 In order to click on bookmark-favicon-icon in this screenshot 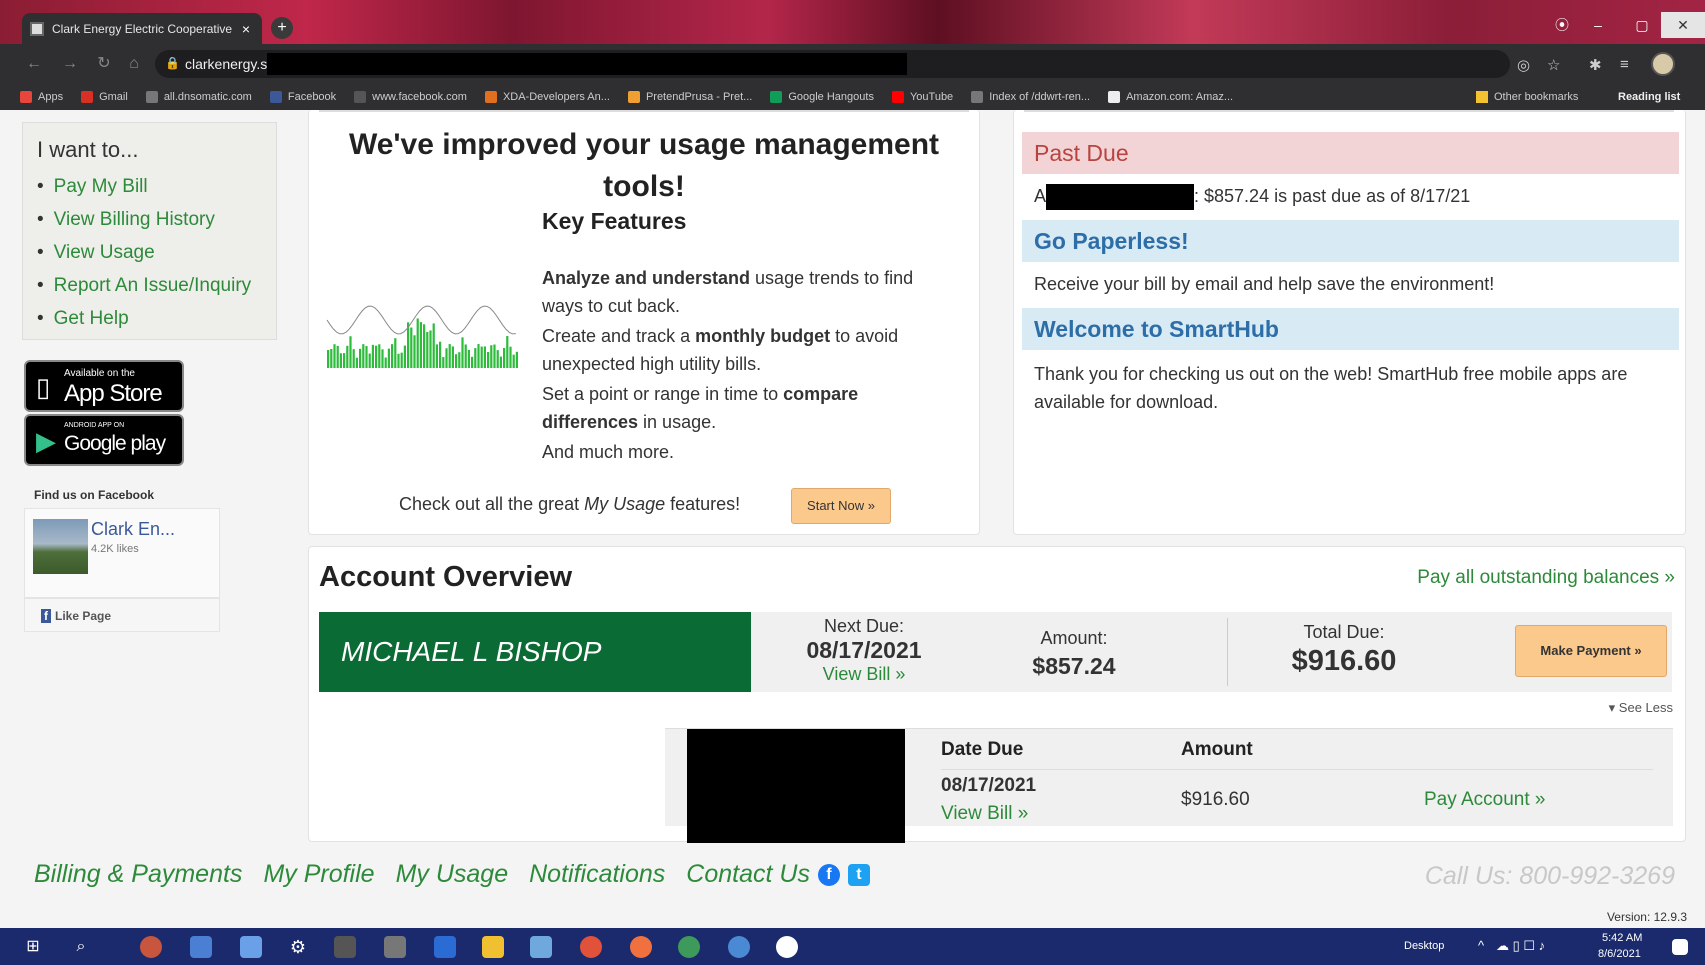, I will do `click(87, 97)`.